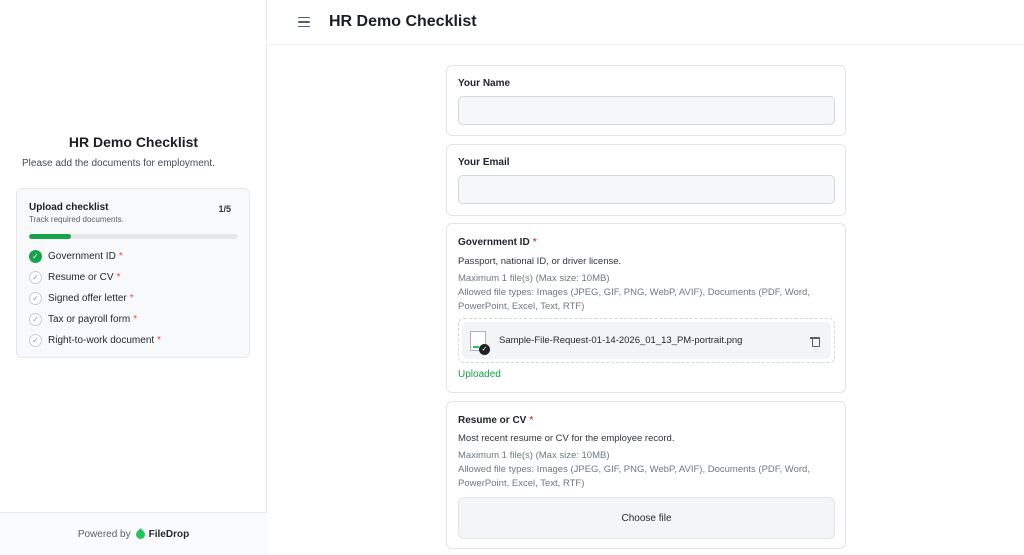  Describe the element at coordinates (101, 340) in the screenshot. I see `checklist-item-label: Right-to-work document` at that location.